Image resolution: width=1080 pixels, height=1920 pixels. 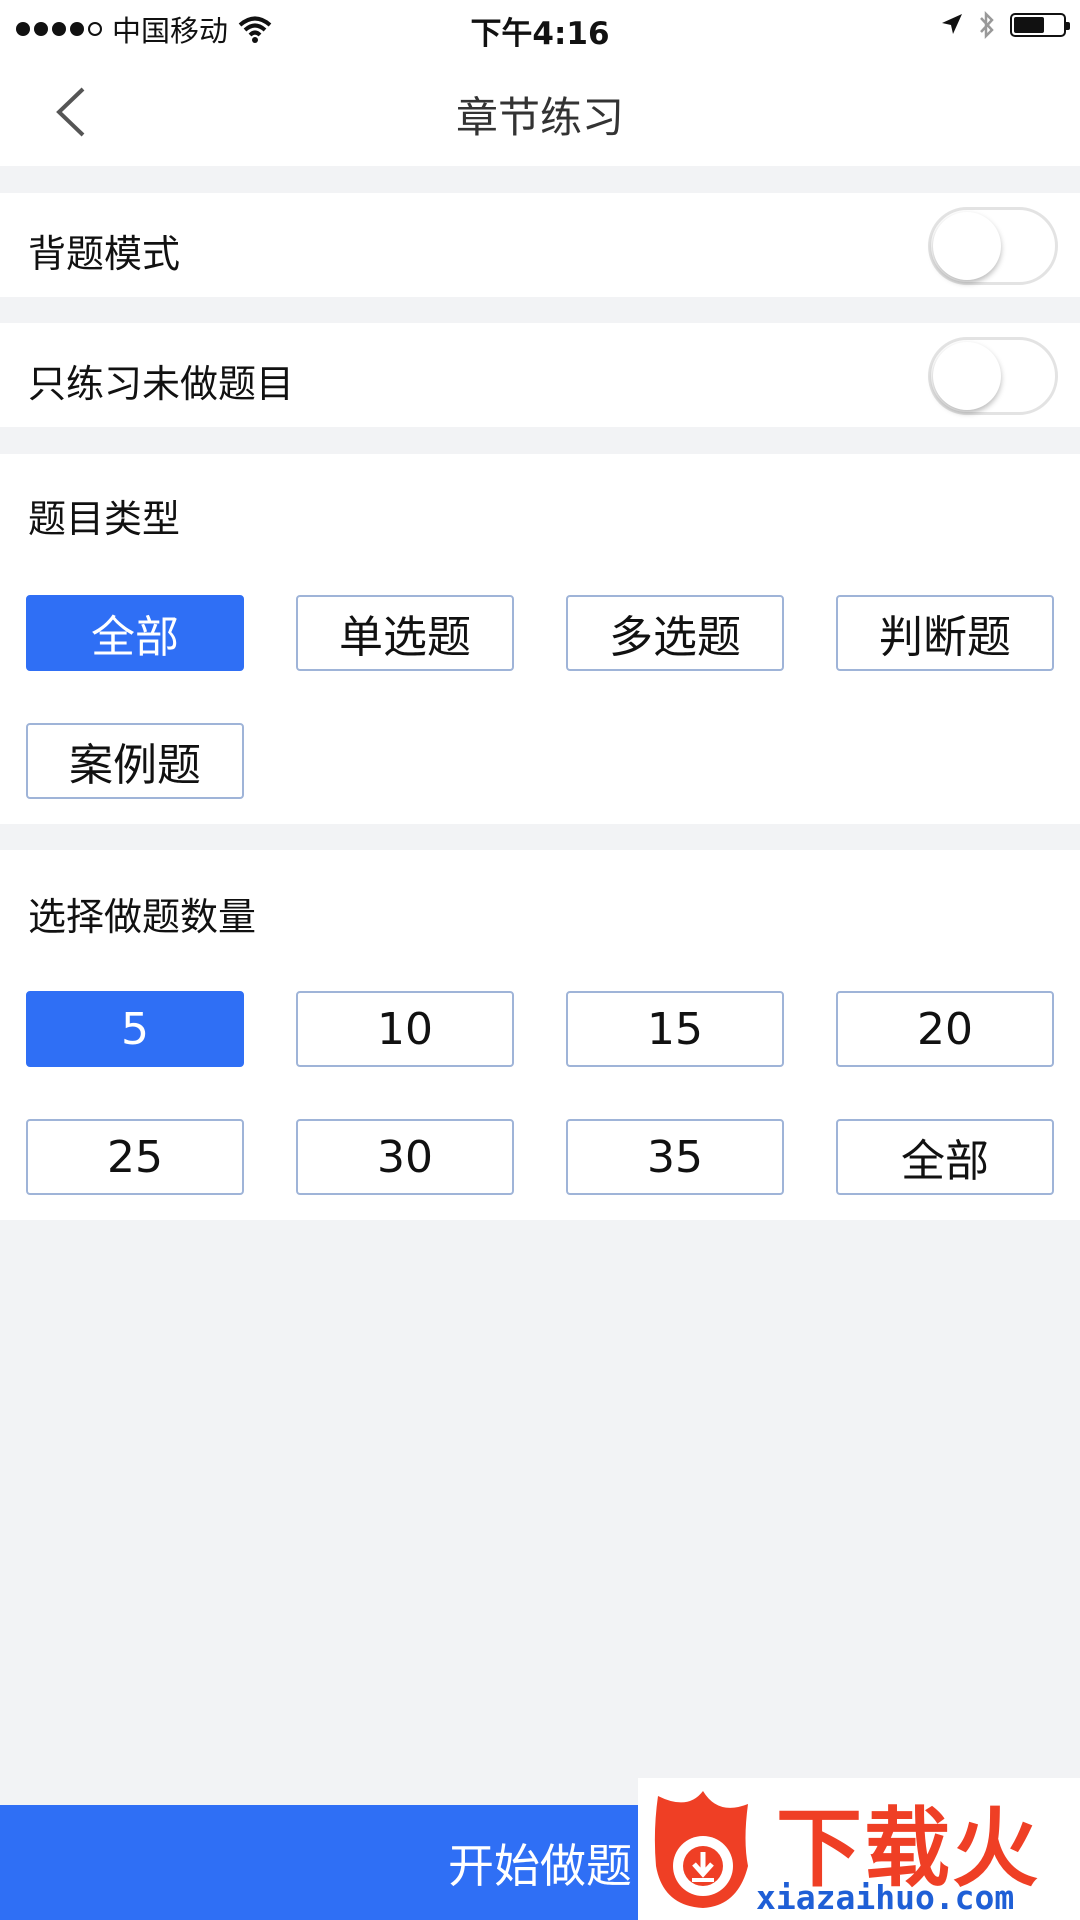 I want to click on watermark-url: xiazaihuo.com, so click(x=885, y=1897).